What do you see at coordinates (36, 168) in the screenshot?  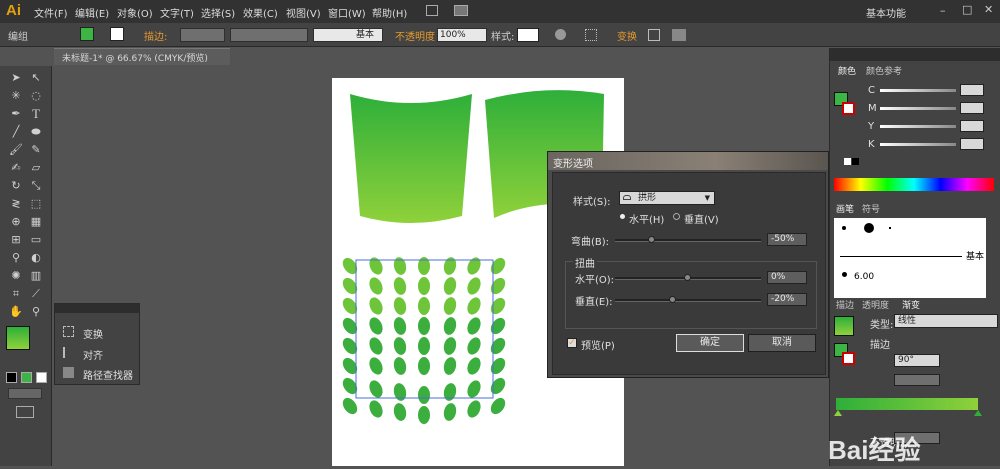 I see `eraser-tool-icon: ▱` at bounding box center [36, 168].